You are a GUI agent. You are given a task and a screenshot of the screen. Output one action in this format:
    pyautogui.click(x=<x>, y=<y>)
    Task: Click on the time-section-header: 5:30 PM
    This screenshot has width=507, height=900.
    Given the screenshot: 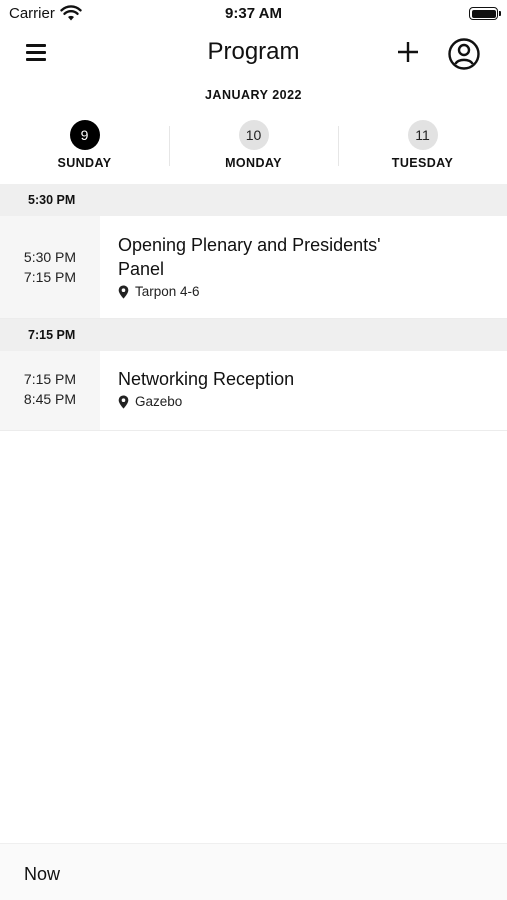 What is the action you would take?
    pyautogui.click(x=253, y=200)
    